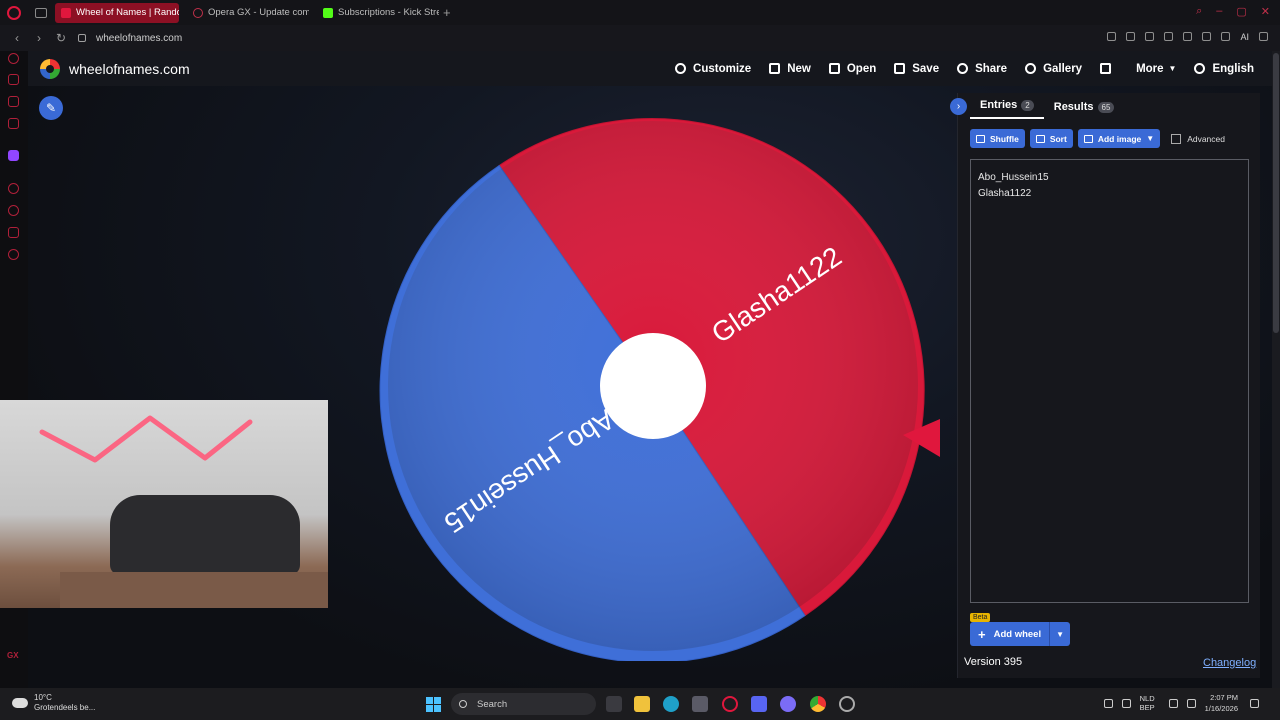 Image resolution: width=1280 pixels, height=720 pixels. Describe the element at coordinates (1169, 36) in the screenshot. I see `player-icon` at that location.